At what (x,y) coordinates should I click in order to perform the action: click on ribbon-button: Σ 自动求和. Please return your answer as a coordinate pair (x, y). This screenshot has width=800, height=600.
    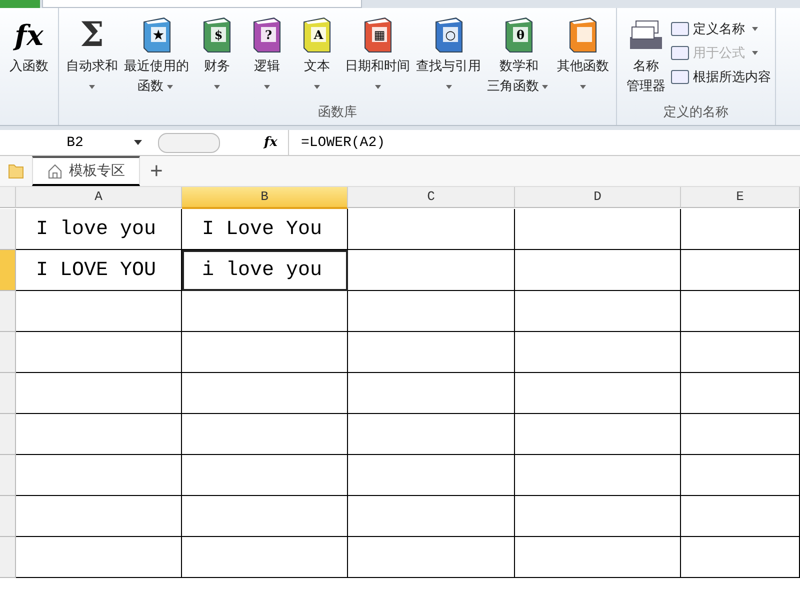
    Looking at the image, I should click on (92, 55).